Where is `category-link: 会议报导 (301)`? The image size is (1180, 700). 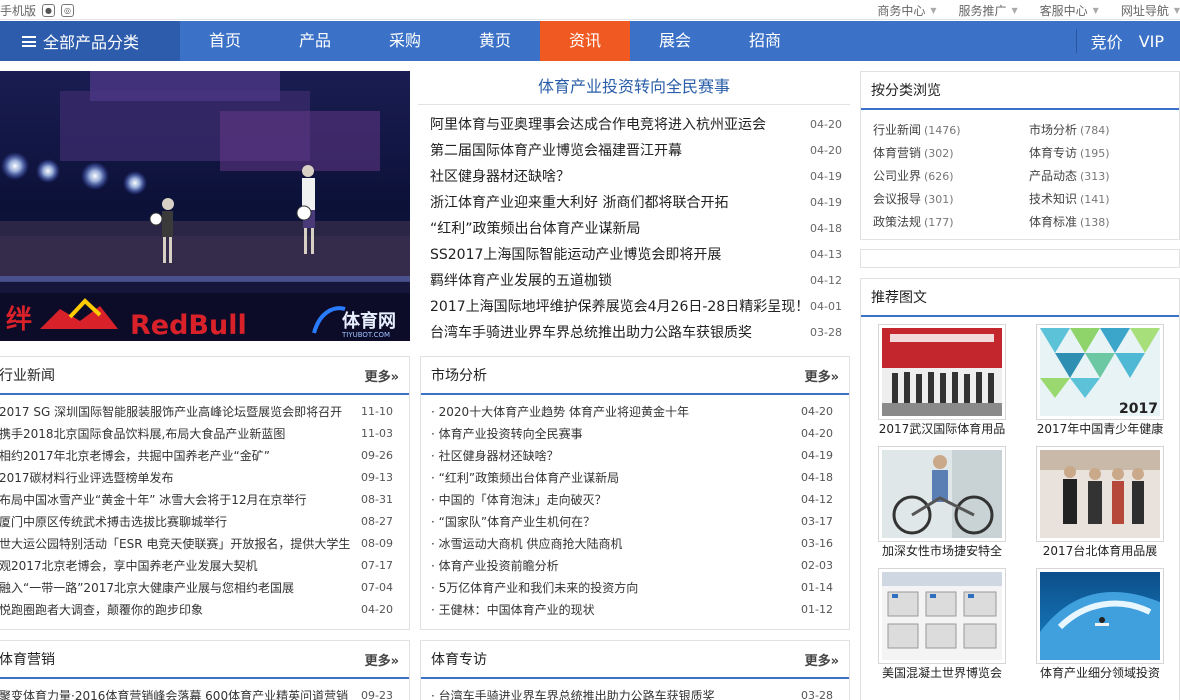 category-link: 会议报导 (301) is located at coordinates (951, 199).